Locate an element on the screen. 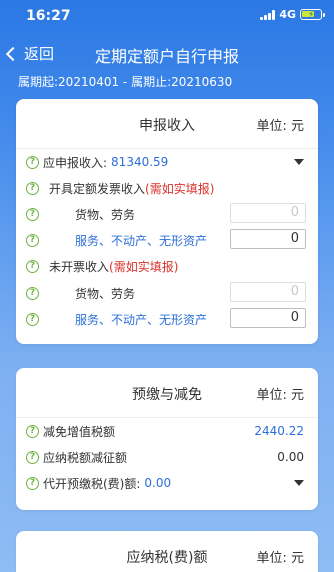 The width and height of the screenshot is (334, 572). invoiced-services-input: 0 is located at coordinates (268, 239).